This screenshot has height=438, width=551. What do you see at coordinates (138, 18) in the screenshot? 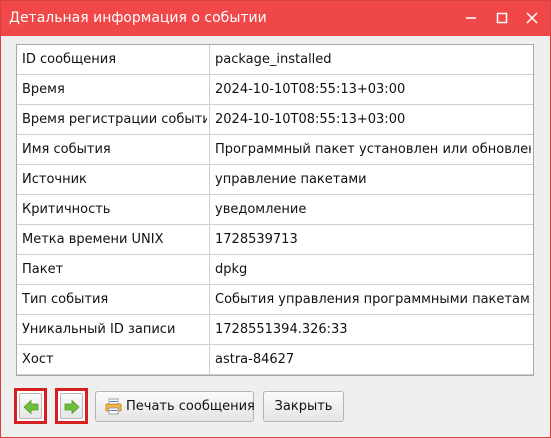
I see `window-title: Детальная информация о событии` at bounding box center [138, 18].